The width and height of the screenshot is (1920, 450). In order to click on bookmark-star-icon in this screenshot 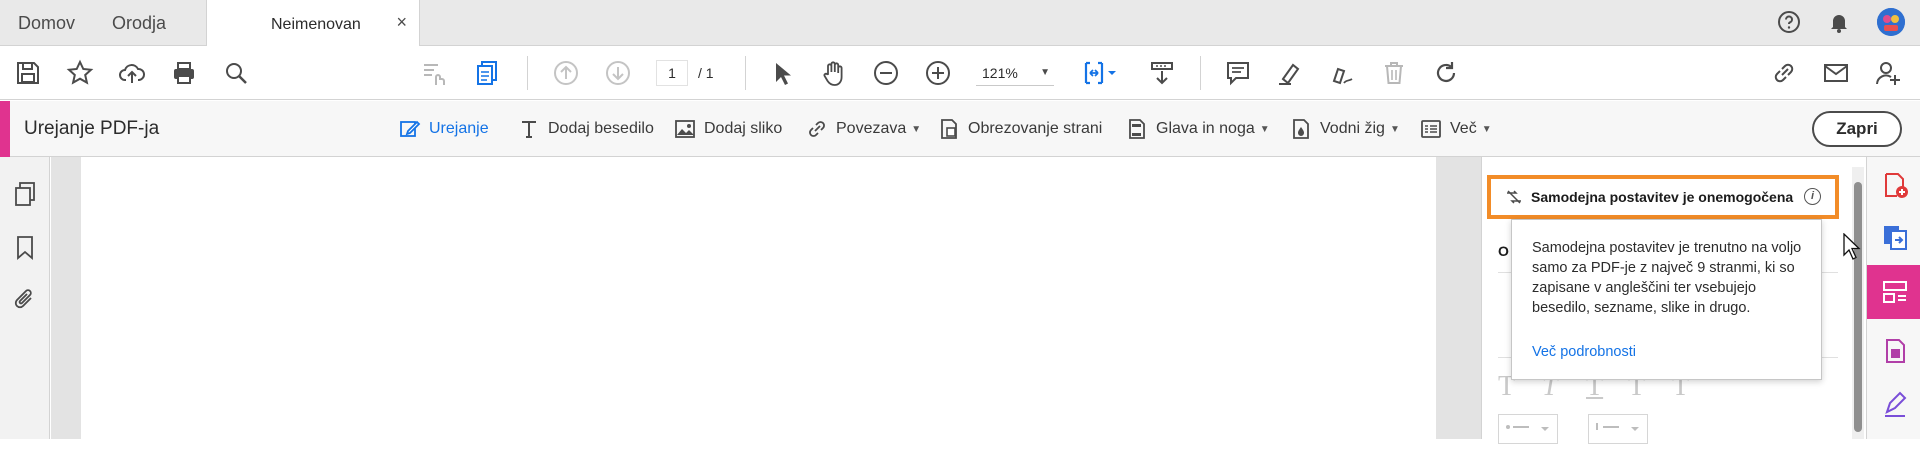, I will do `click(80, 73)`.